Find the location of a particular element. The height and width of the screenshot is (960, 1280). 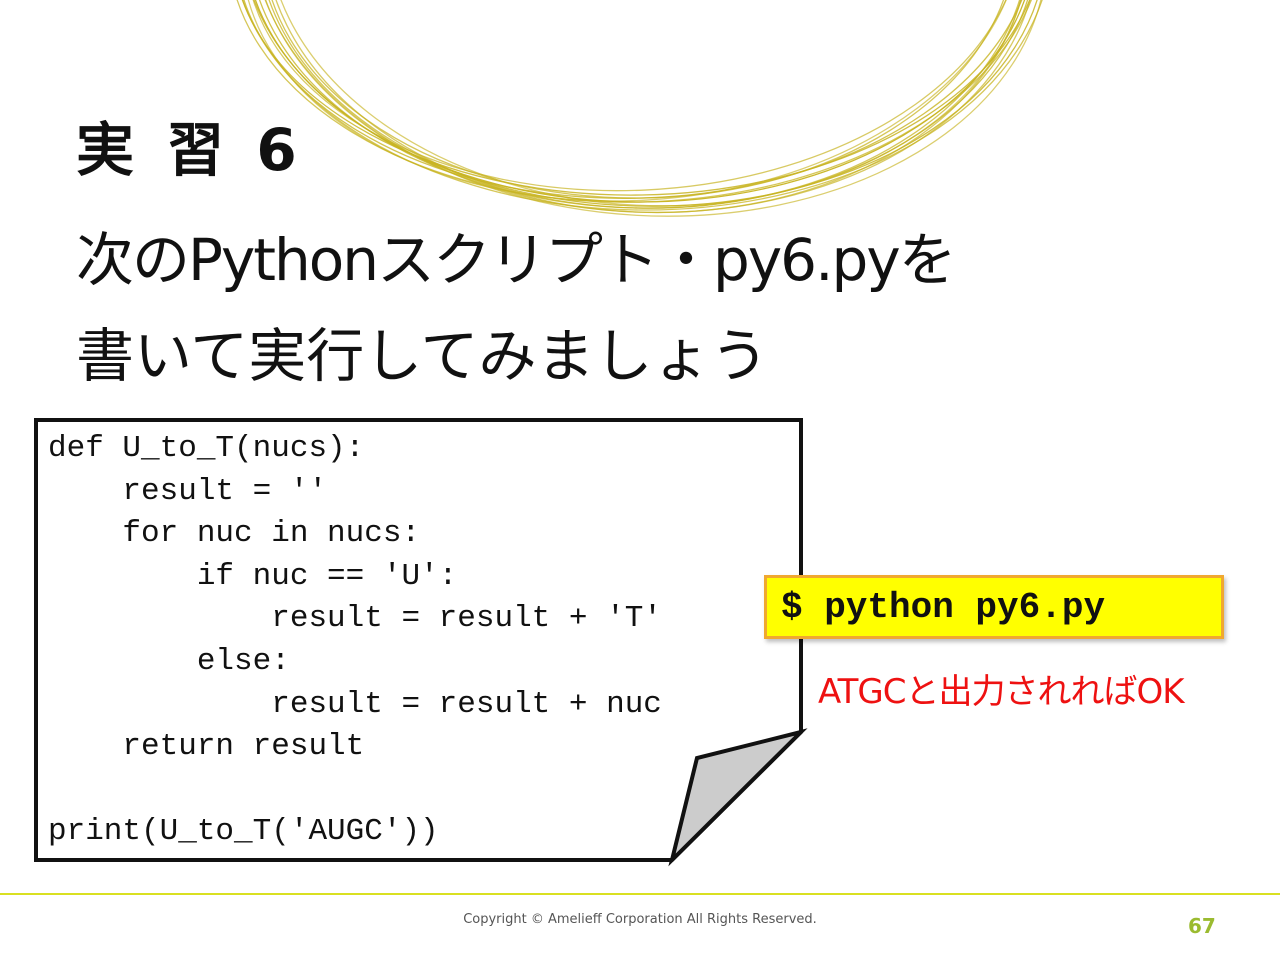

command-box: $ python py6.py is located at coordinates (994, 607).